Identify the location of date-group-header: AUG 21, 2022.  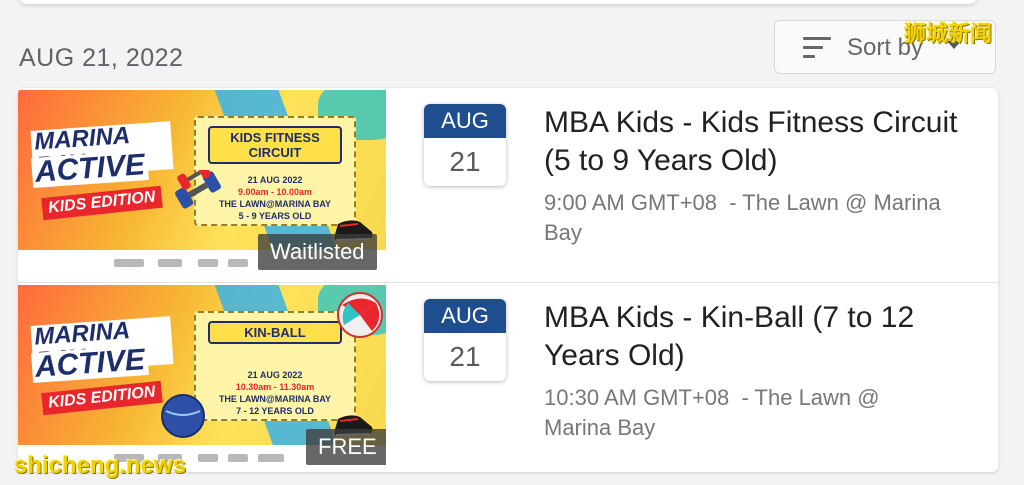
(101, 58).